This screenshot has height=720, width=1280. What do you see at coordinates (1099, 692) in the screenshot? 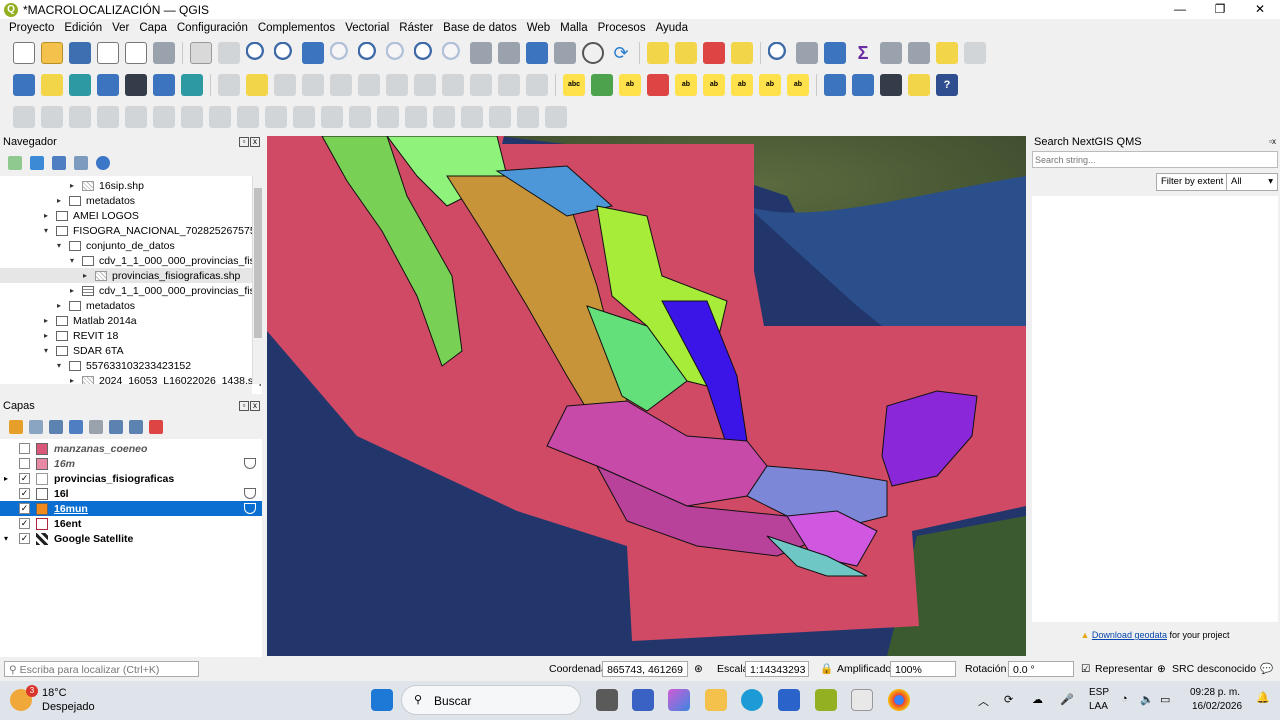
I see `lang-top: ESP` at bounding box center [1099, 692].